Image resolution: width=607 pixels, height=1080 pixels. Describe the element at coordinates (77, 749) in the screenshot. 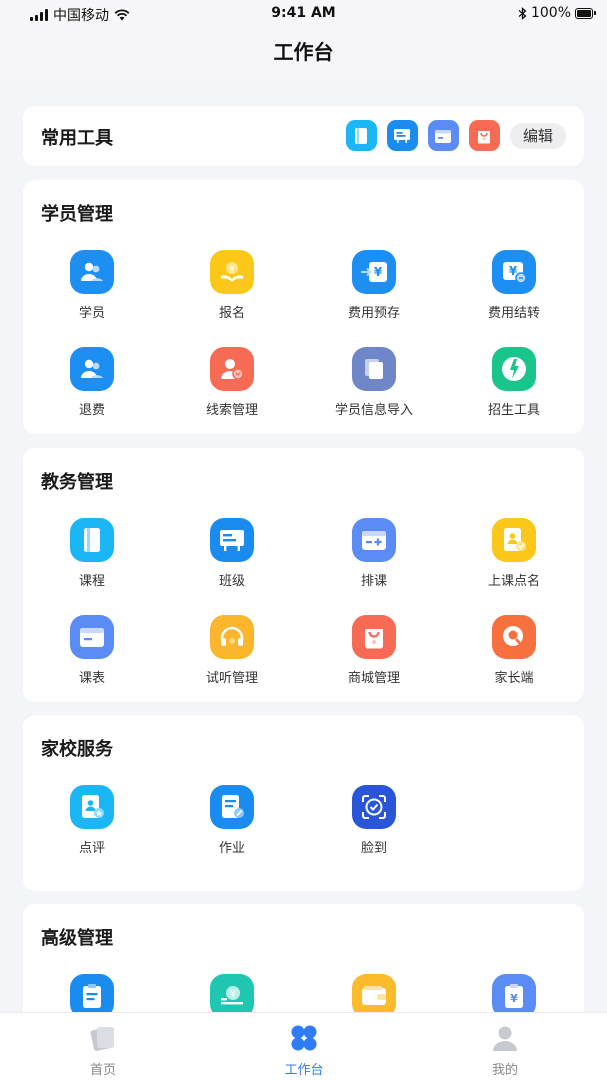

I see `section-title: 家校服务` at that location.